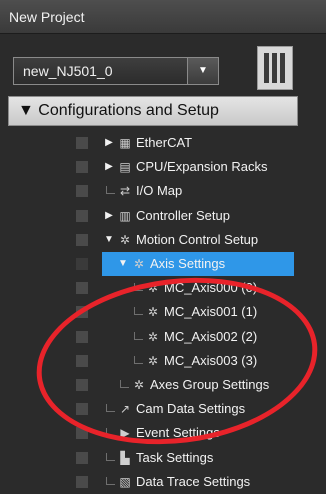  I want to click on tree-item-label: EtherCAT, so click(164, 142).